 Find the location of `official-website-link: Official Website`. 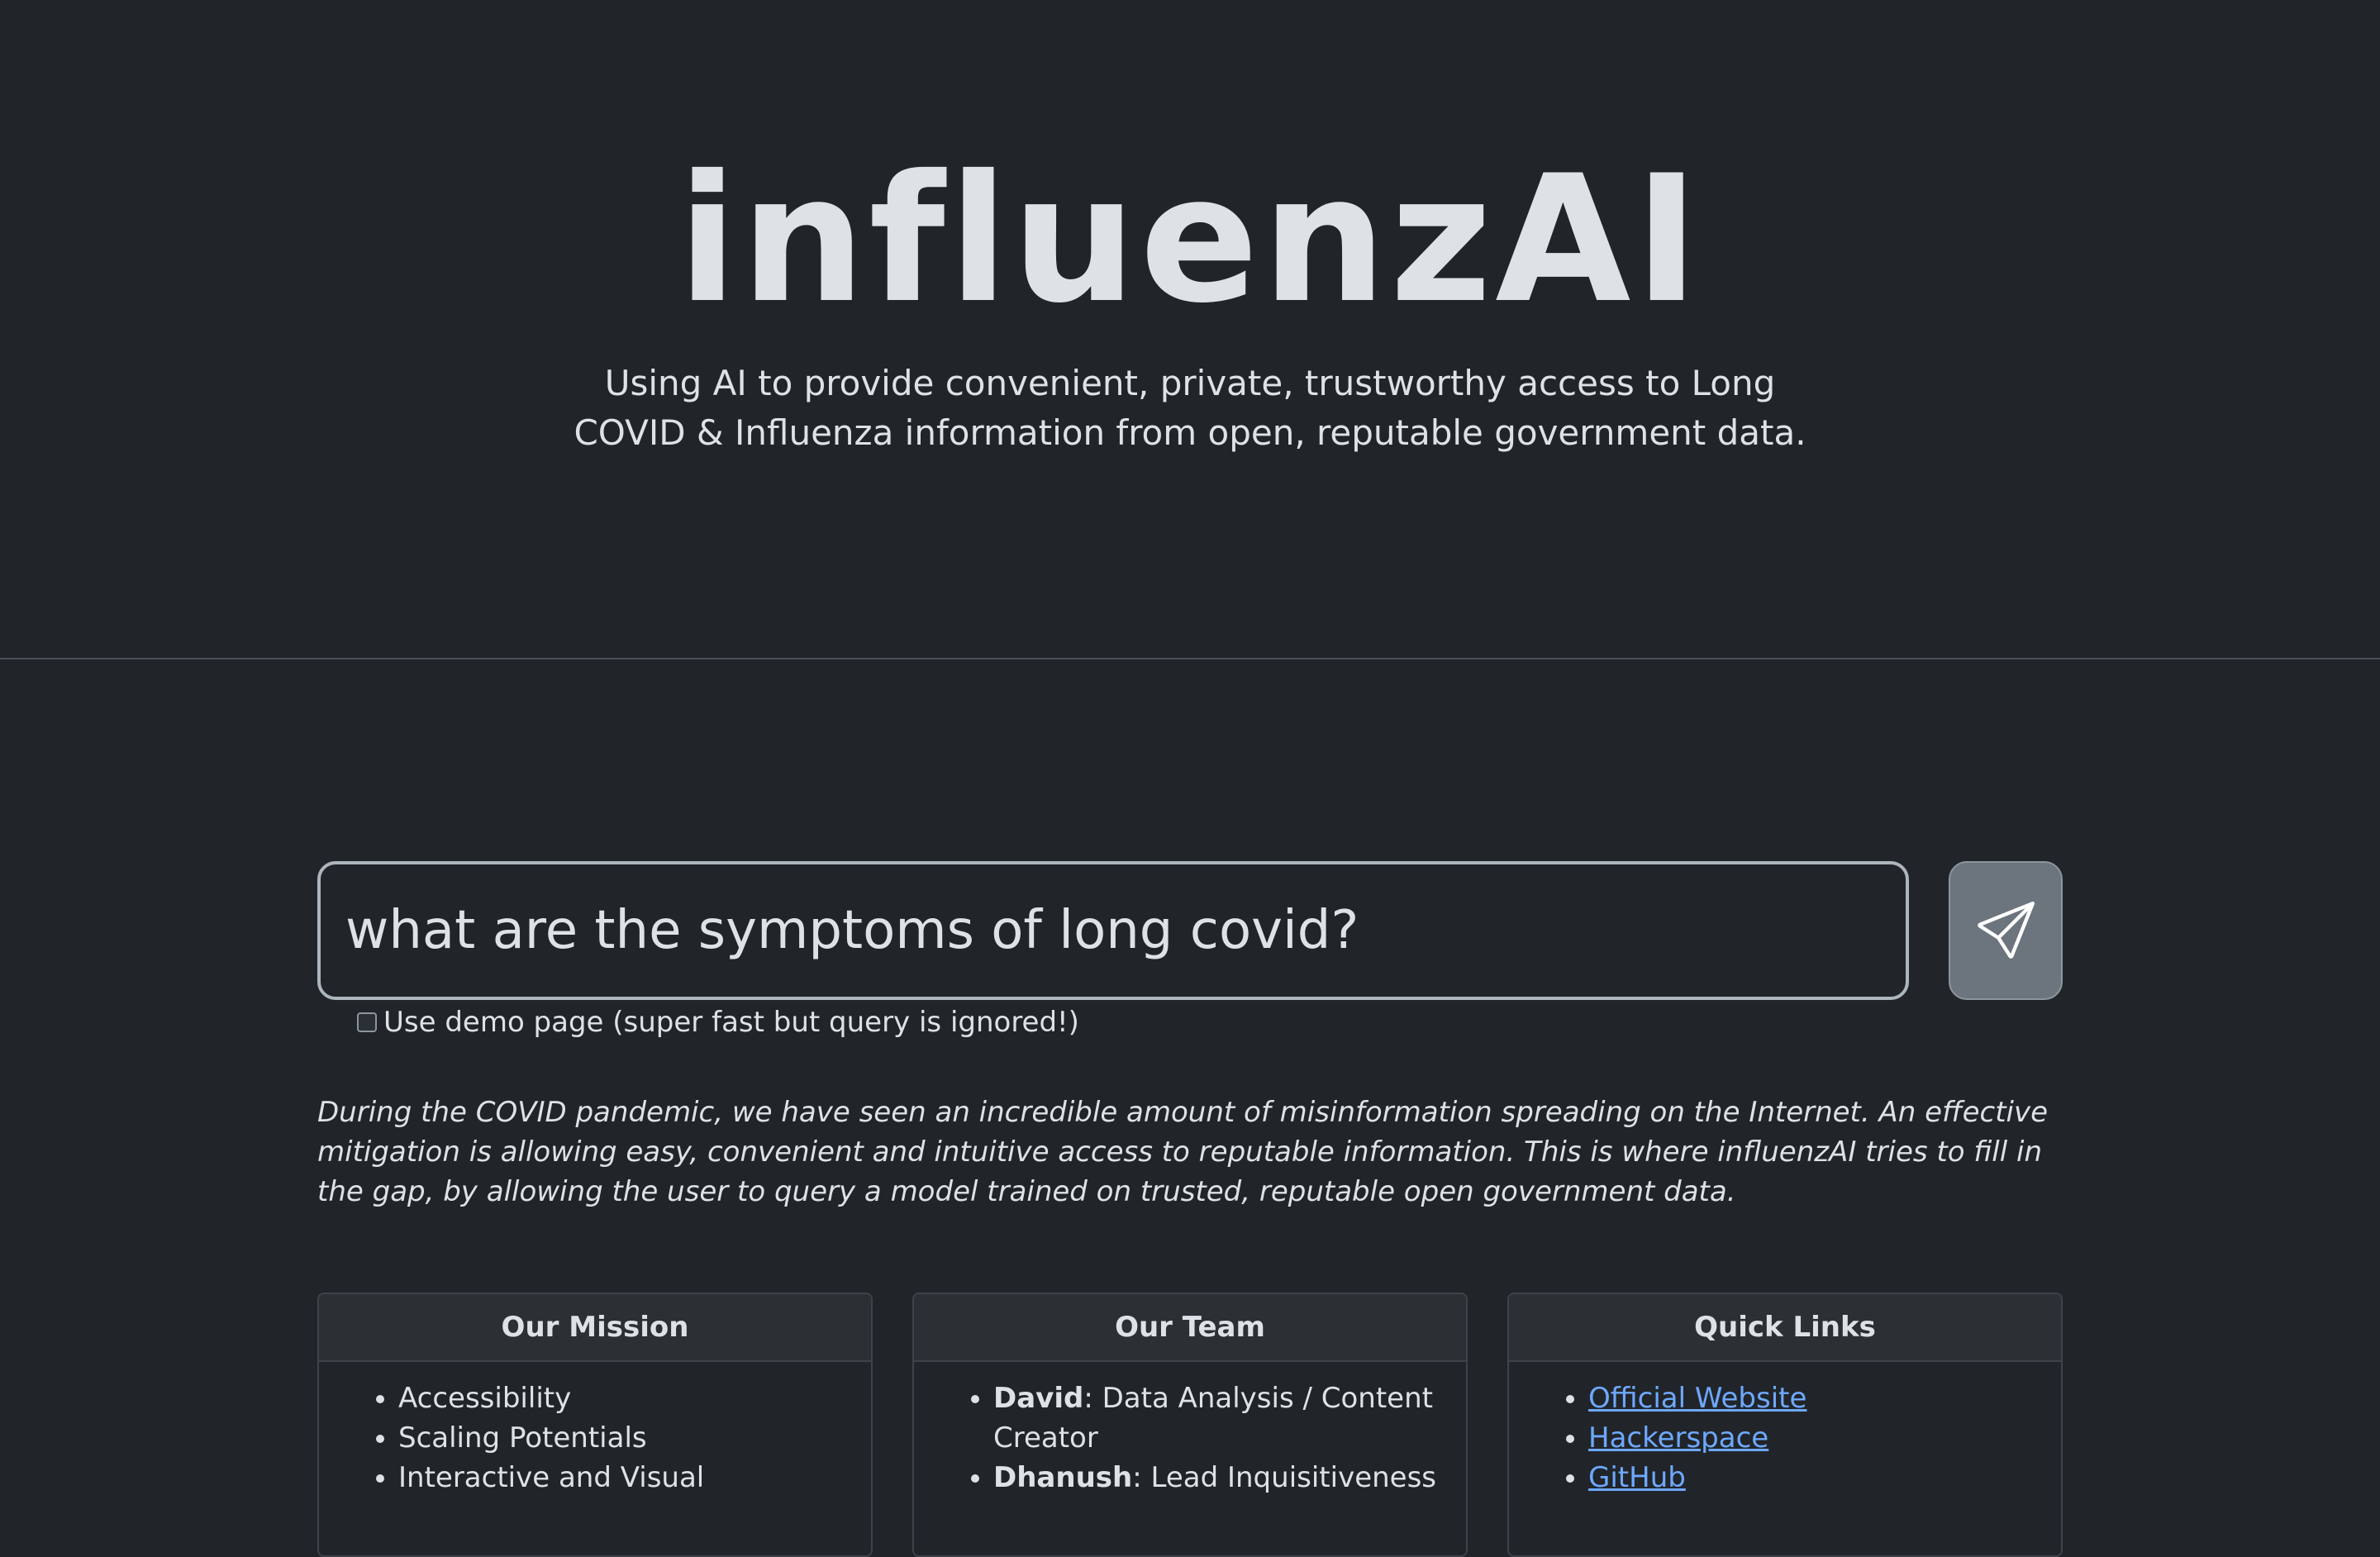

official-website-link: Official Website is located at coordinates (1697, 1398).